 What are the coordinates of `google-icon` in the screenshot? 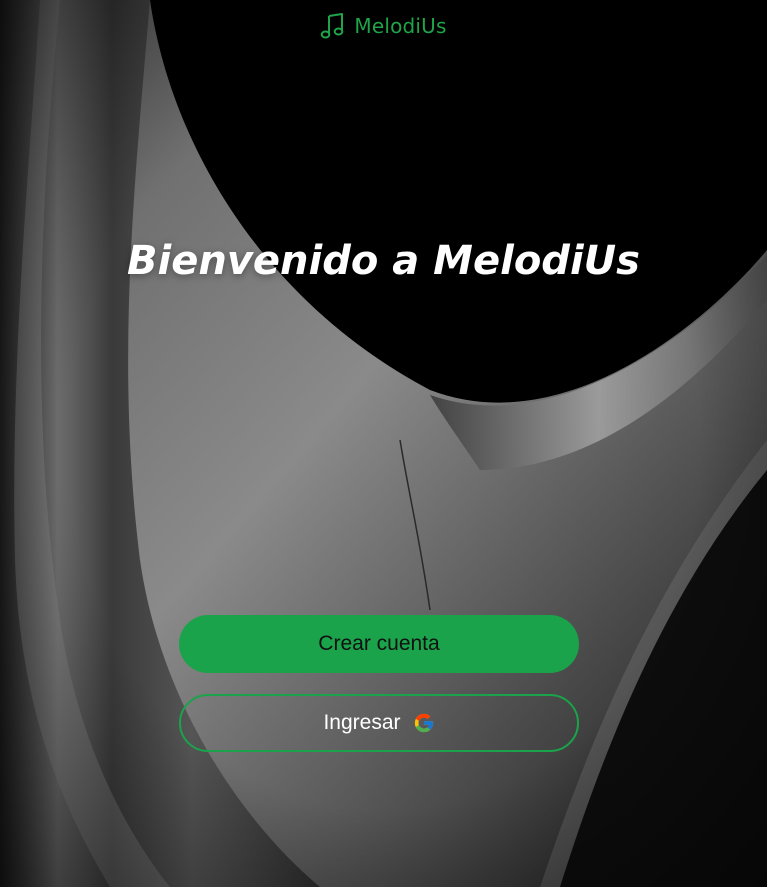 It's located at (423, 723).